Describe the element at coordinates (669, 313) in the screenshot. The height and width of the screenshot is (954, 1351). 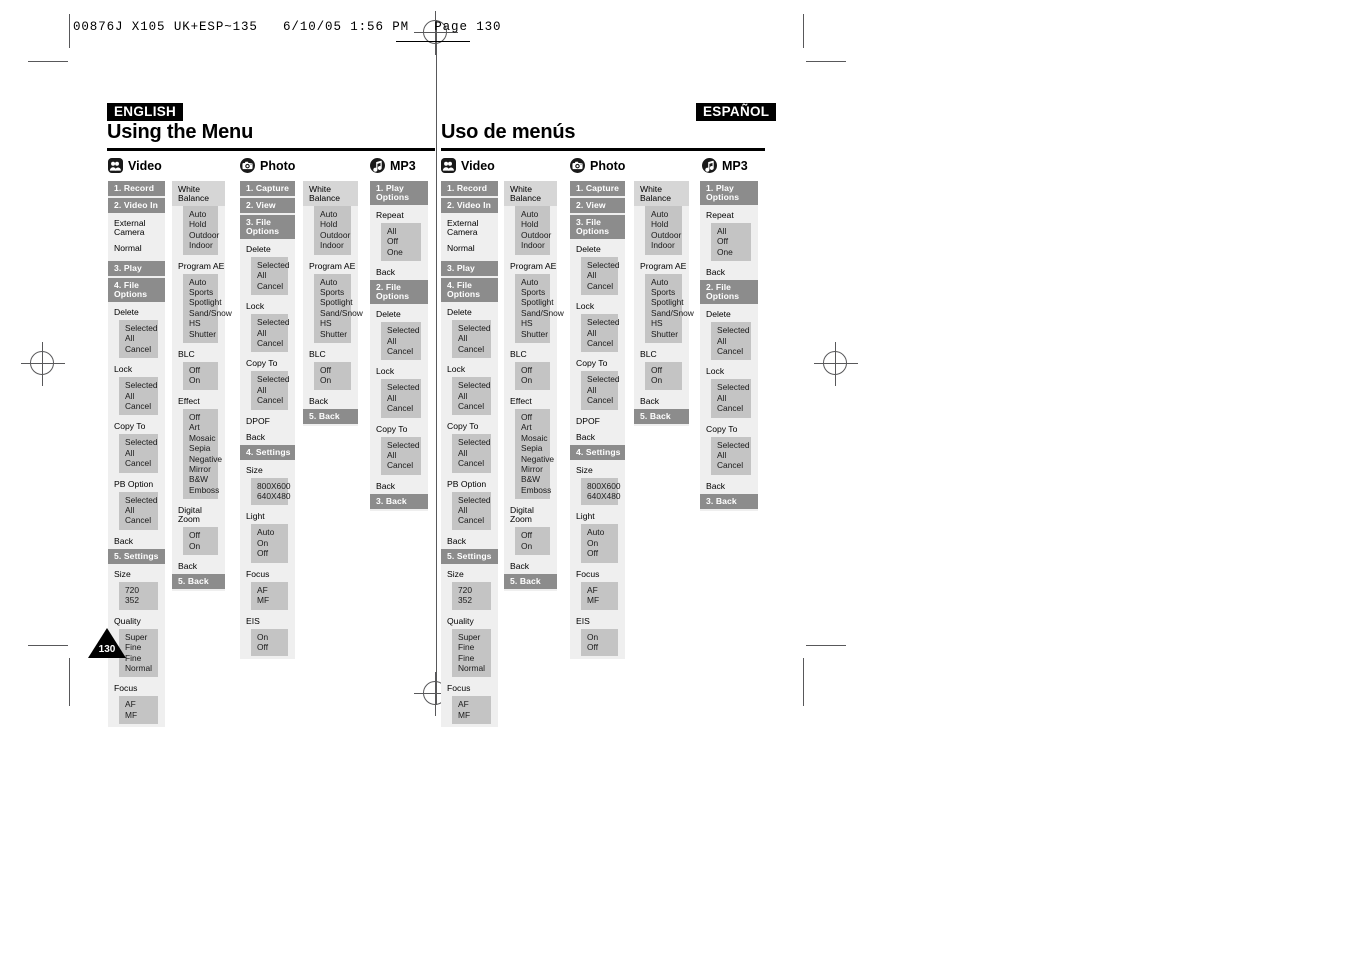
I see `menu-option-item: Sand/Snow` at that location.